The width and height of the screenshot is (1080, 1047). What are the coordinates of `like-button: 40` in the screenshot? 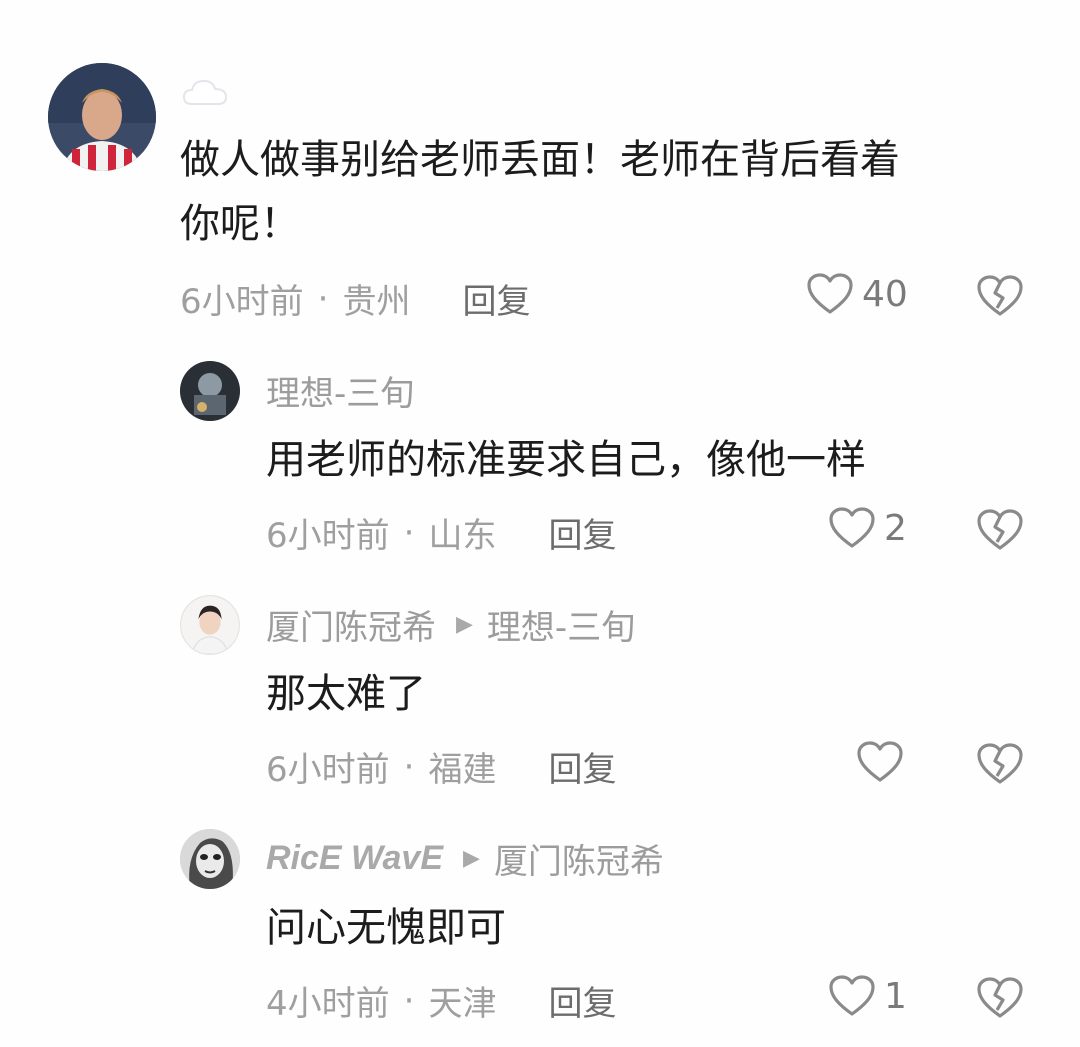 It's located at (857, 294).